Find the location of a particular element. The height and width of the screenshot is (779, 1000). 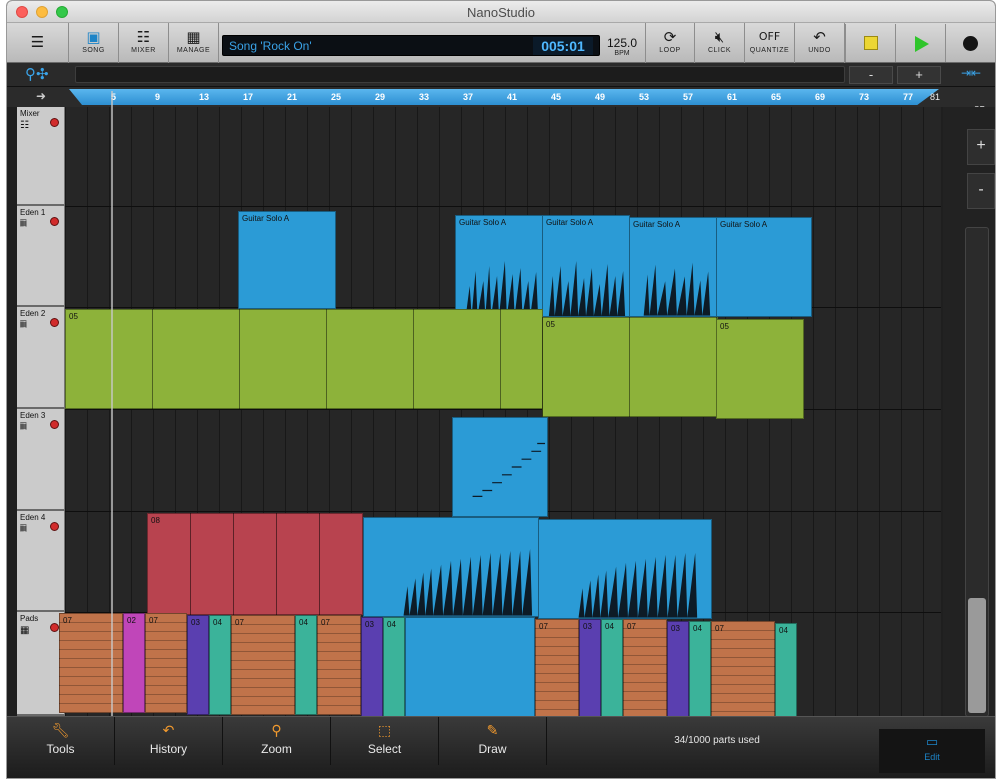

play-button is located at coordinates (920, 43).